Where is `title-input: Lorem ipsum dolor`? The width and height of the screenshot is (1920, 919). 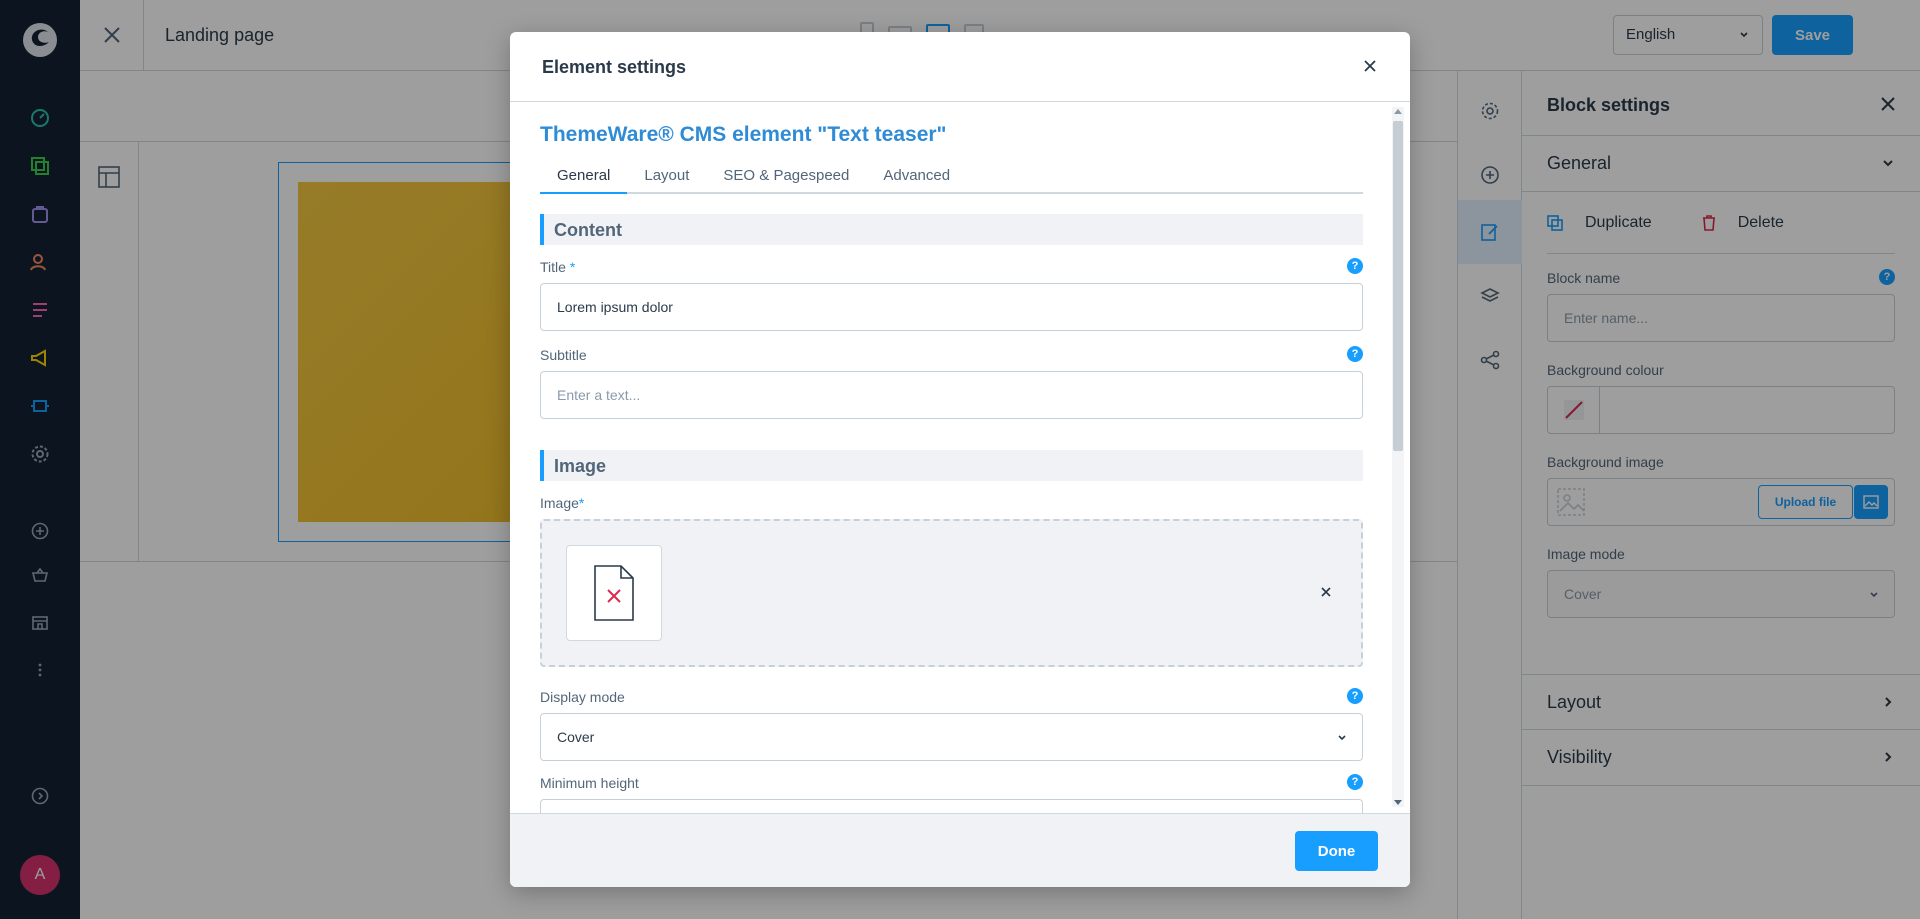 title-input: Lorem ipsum dolor is located at coordinates (951, 307).